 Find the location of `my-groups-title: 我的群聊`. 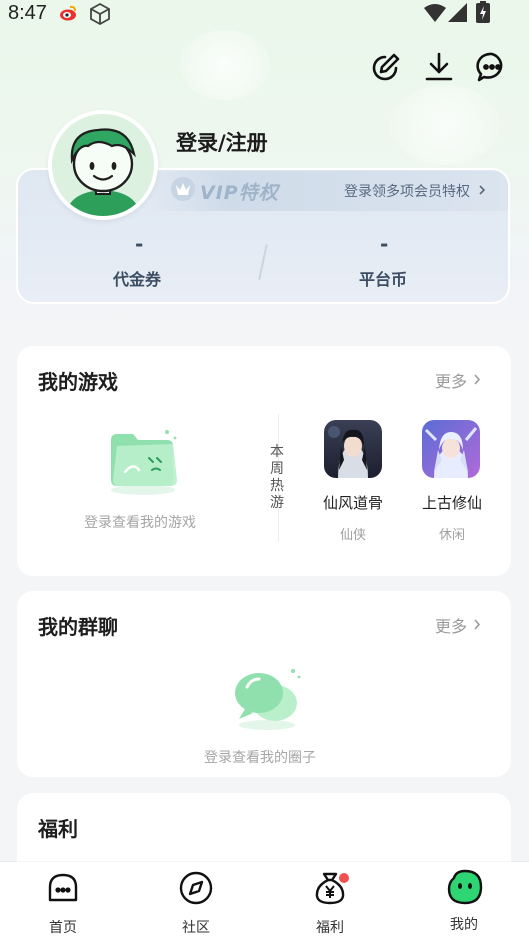

my-groups-title: 我的群聊 is located at coordinates (78, 627).